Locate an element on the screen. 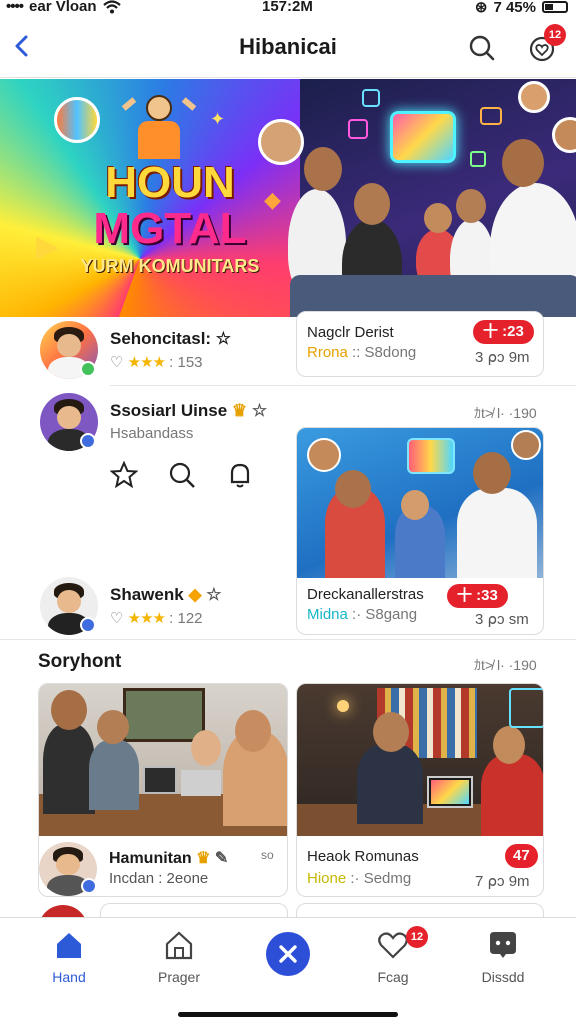 Image resolution: width=576 pixels, height=1024 pixels. notification-badge: 12 is located at coordinates (555, 35).